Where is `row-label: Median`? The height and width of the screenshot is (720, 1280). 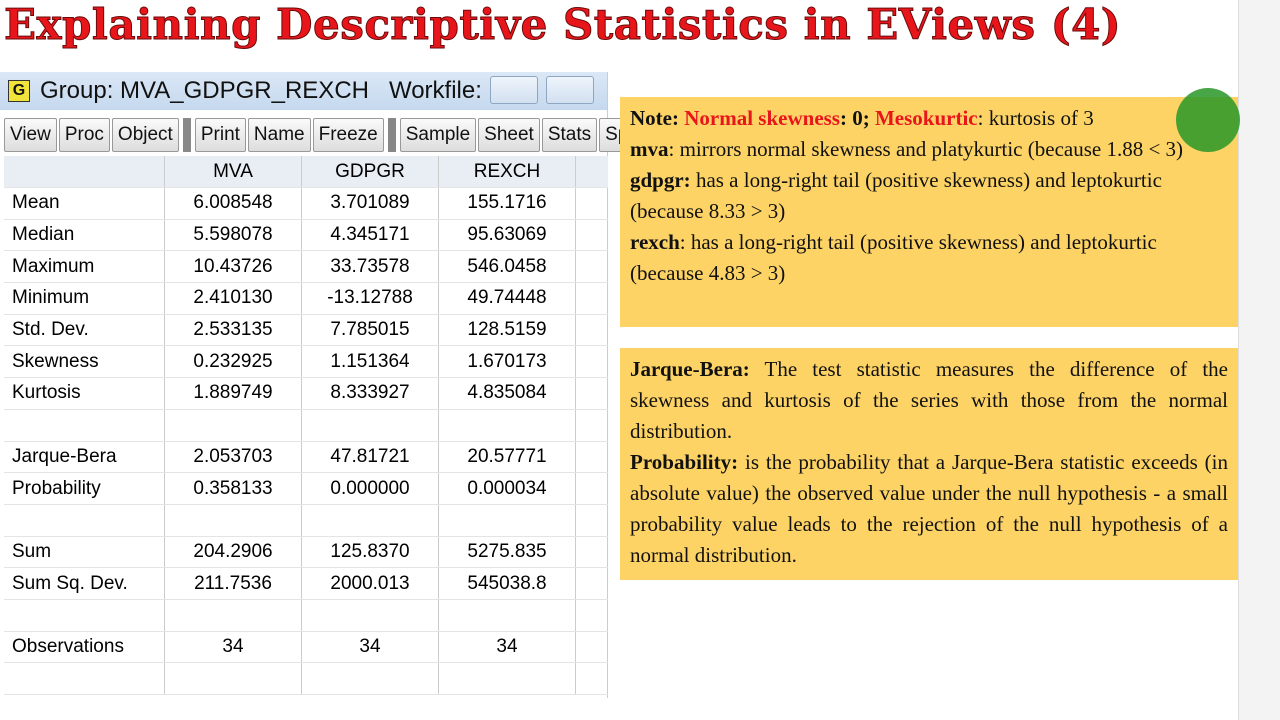
row-label: Median is located at coordinates (84, 235).